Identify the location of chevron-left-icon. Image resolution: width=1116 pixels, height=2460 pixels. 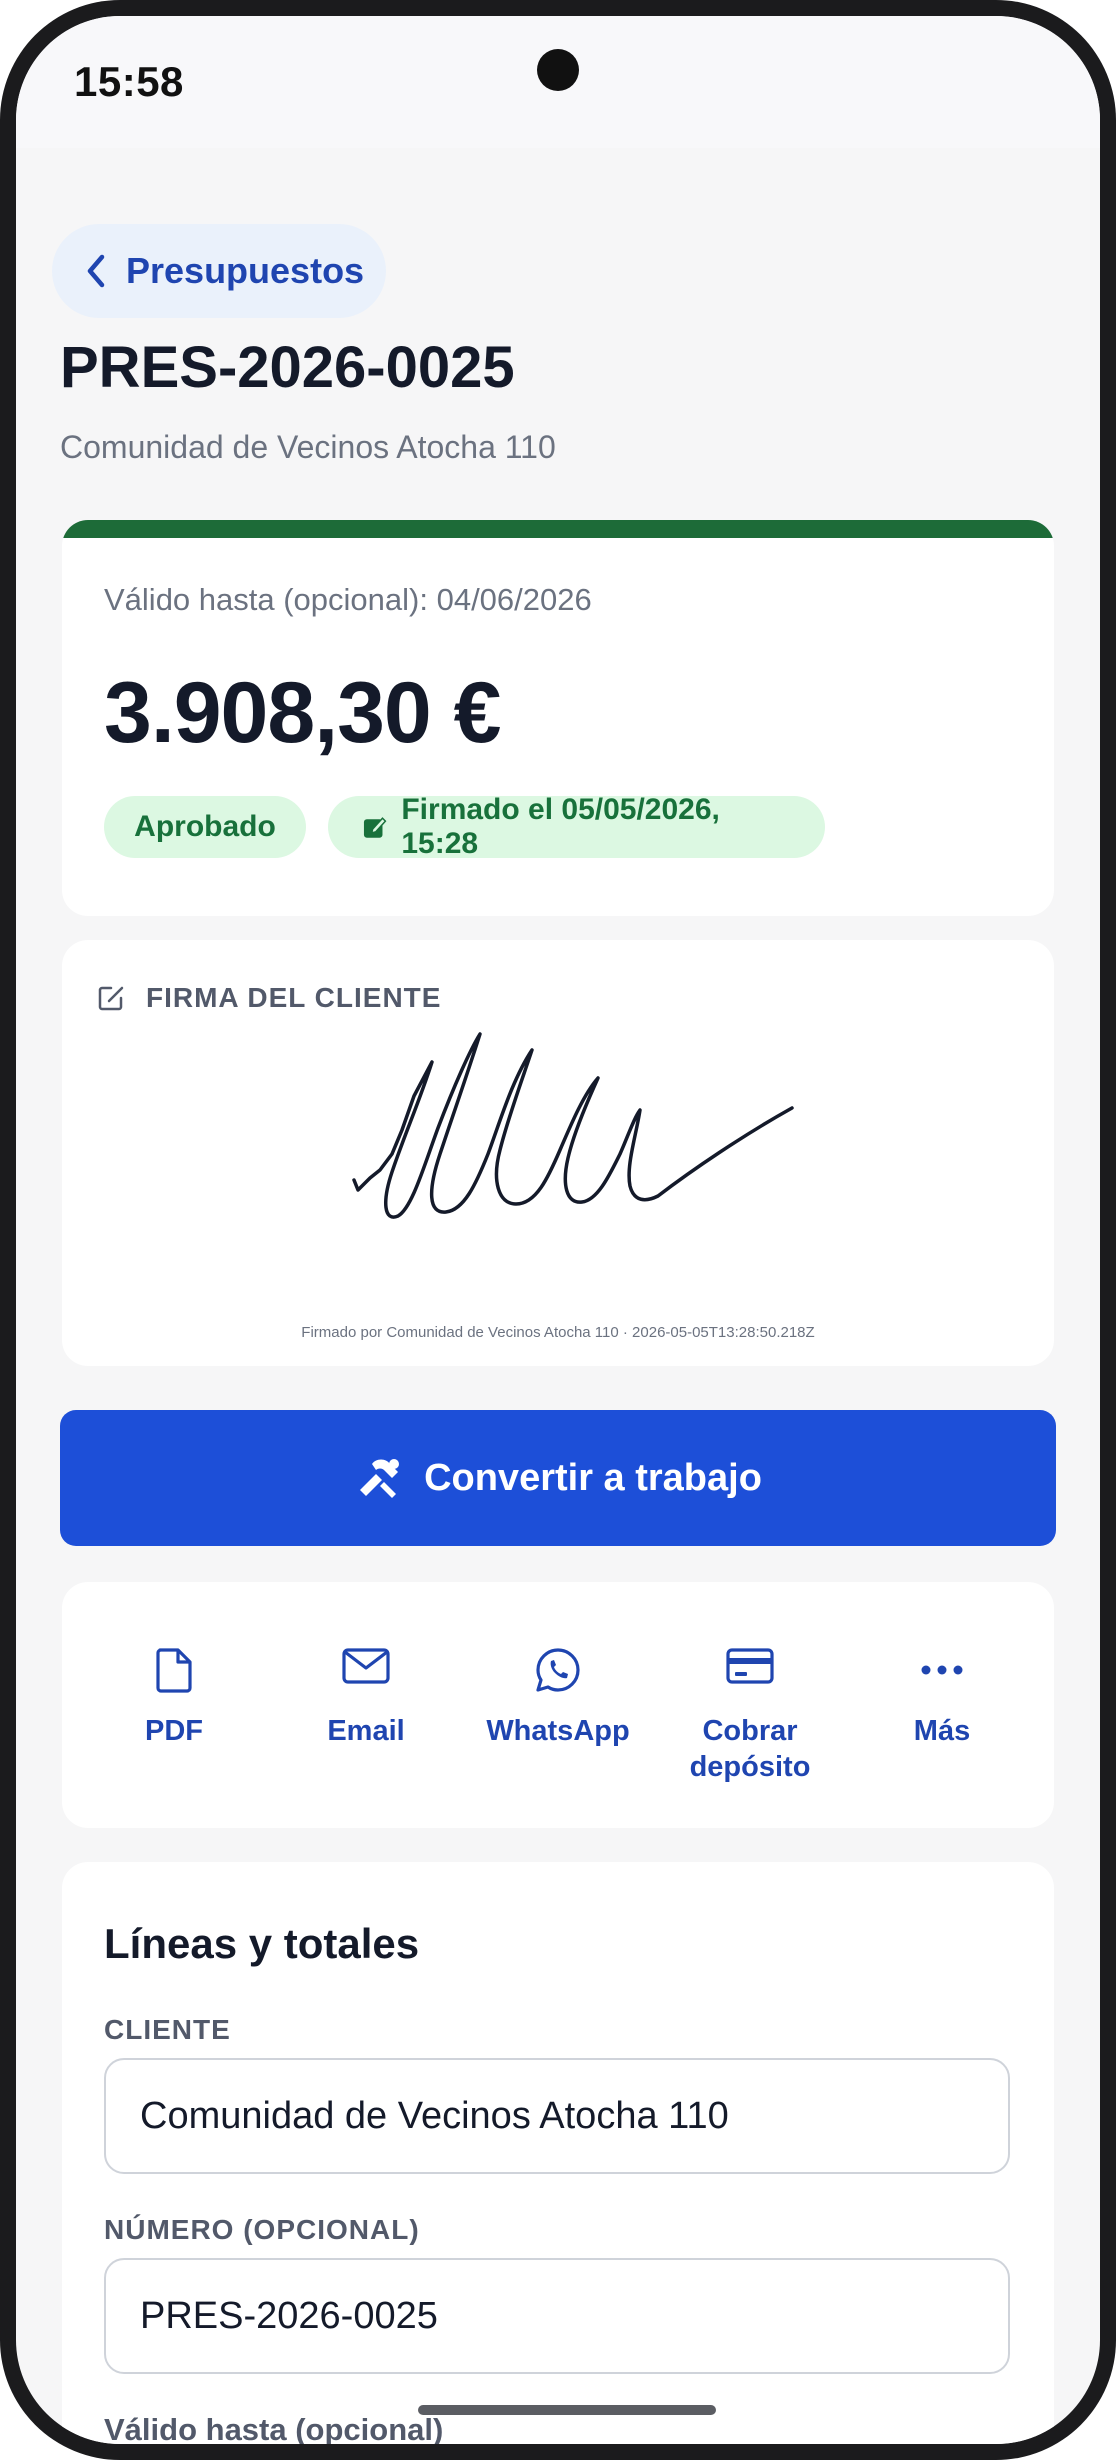
(96, 271).